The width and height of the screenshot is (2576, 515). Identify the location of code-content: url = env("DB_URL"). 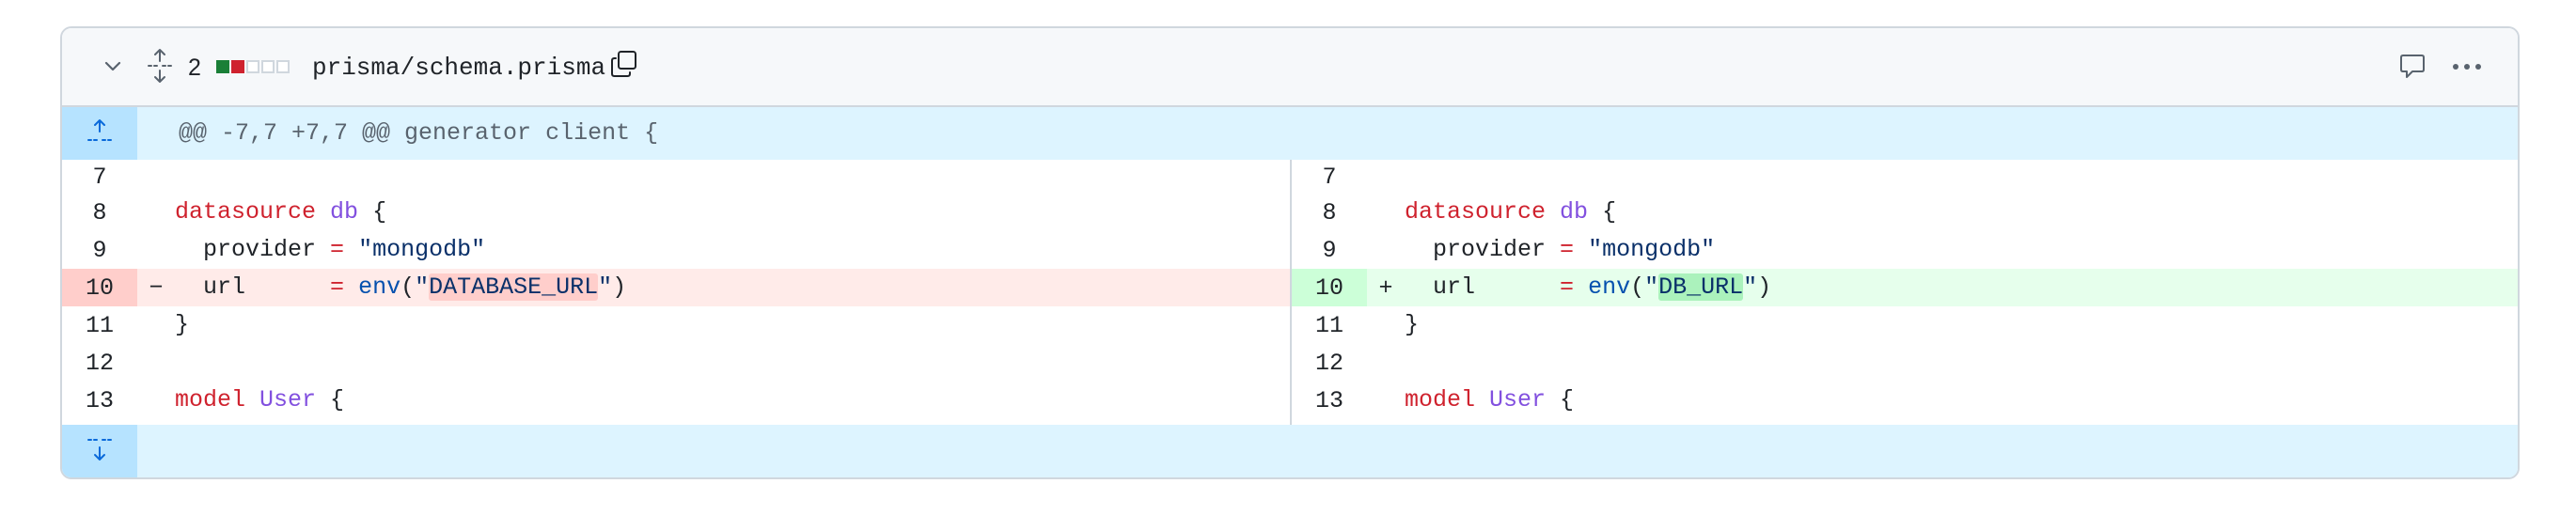
(1588, 288).